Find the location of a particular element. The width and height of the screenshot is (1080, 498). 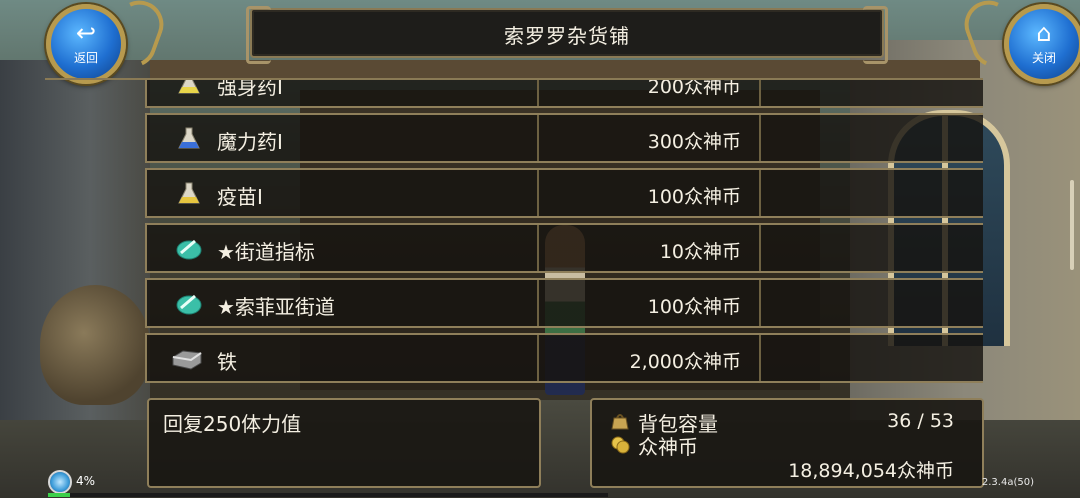

page-title: 索罗罗杂货铺 is located at coordinates (567, 36).